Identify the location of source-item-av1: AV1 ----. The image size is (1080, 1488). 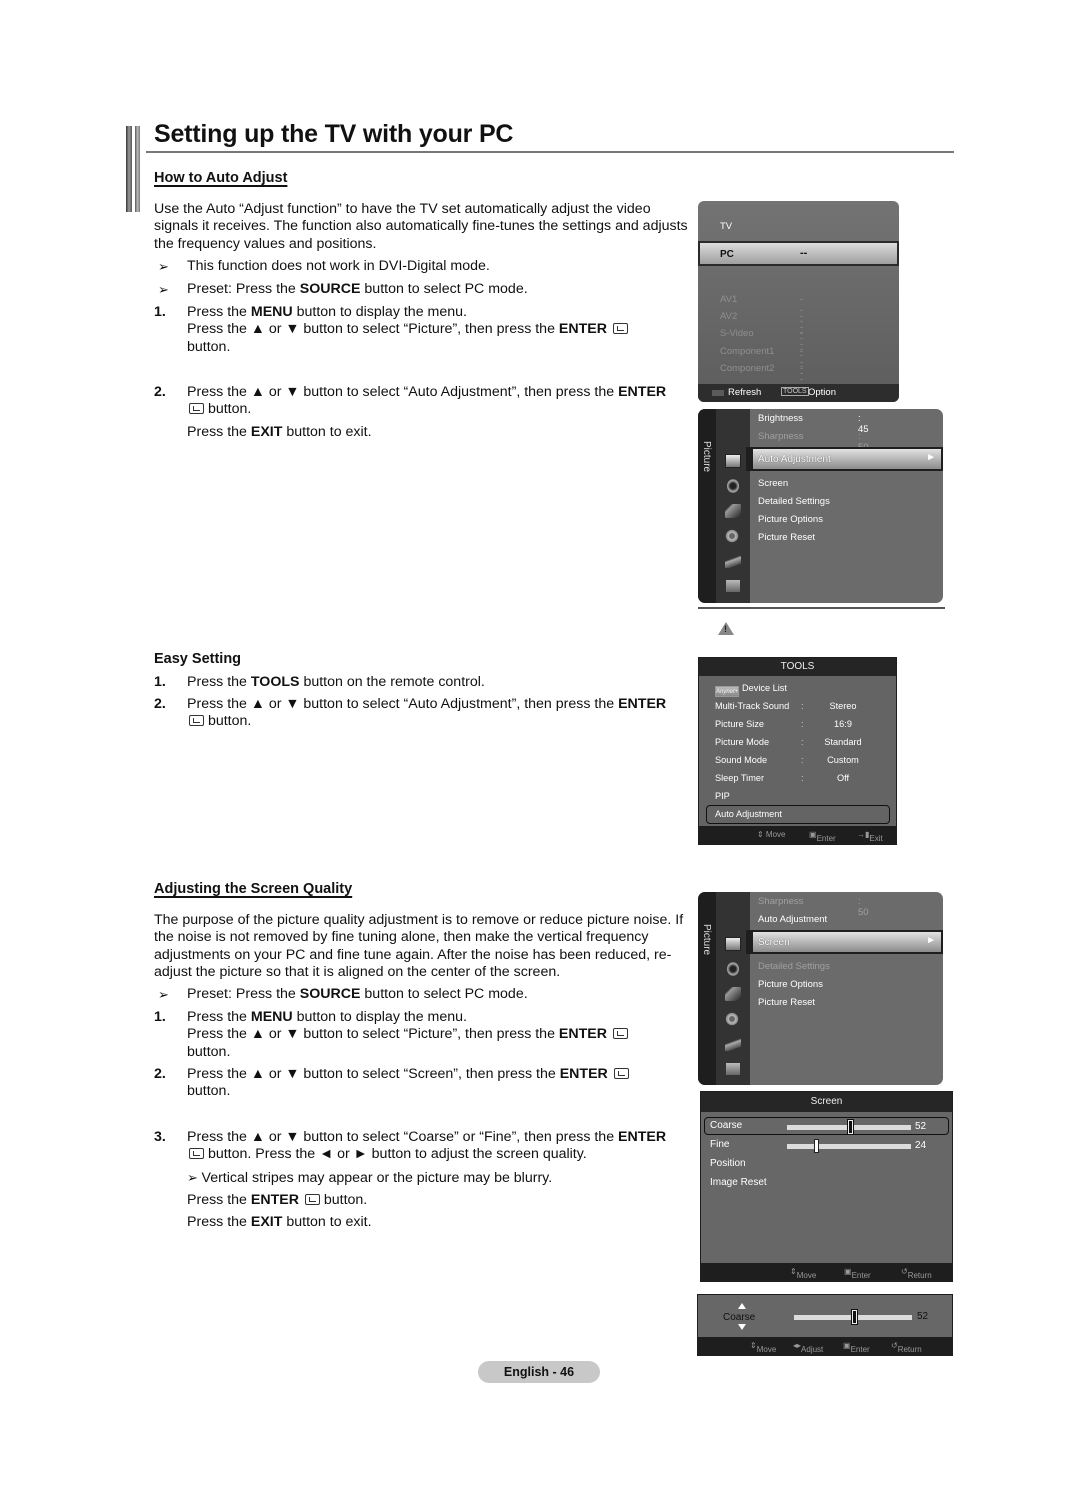
(761, 316).